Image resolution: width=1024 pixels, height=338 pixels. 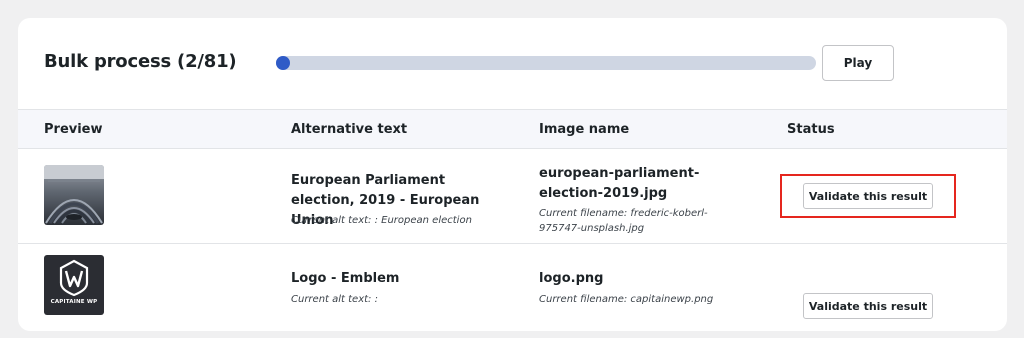 I want to click on progress-bar, so click(x=546, y=63).